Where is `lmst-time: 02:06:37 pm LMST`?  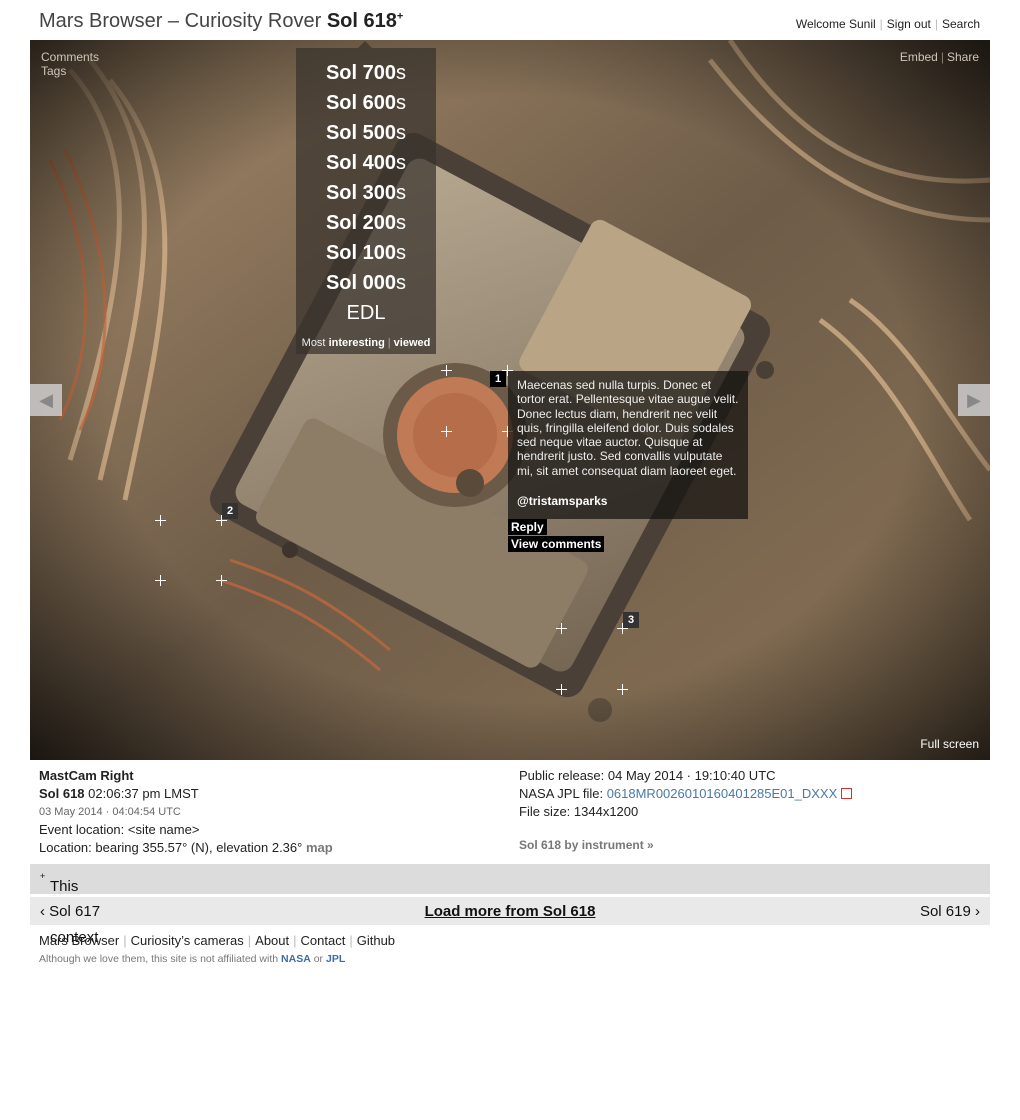 lmst-time: 02:06:37 pm LMST is located at coordinates (143, 793).